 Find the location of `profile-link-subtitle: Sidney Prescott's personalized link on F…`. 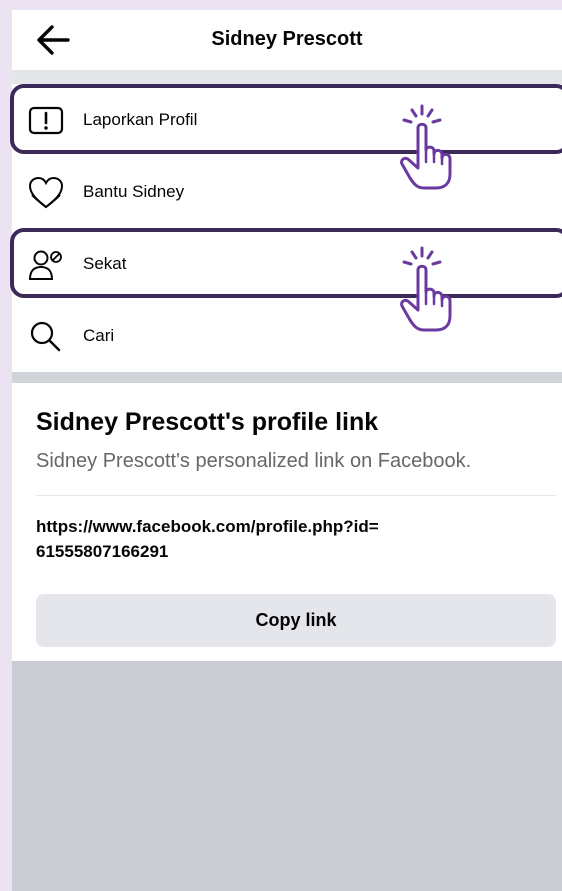

profile-link-subtitle: Sidney Prescott's personalized link on F… is located at coordinates (254, 461).